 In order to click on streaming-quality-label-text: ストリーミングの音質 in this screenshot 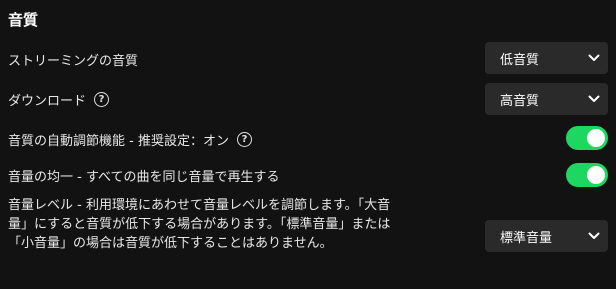, I will do `click(73, 61)`.